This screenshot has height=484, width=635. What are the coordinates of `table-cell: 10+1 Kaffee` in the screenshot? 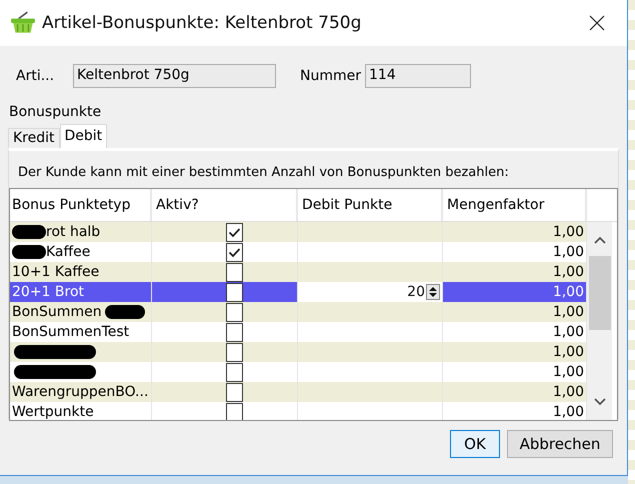 It's located at (56, 272).